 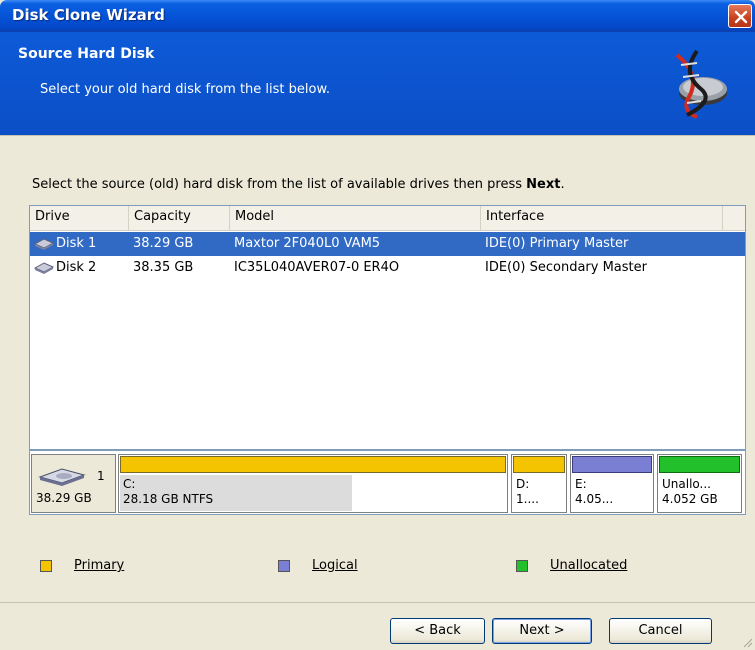 What do you see at coordinates (557, 243) in the screenshot?
I see `drive-interface: IDE(0) Primary Master` at bounding box center [557, 243].